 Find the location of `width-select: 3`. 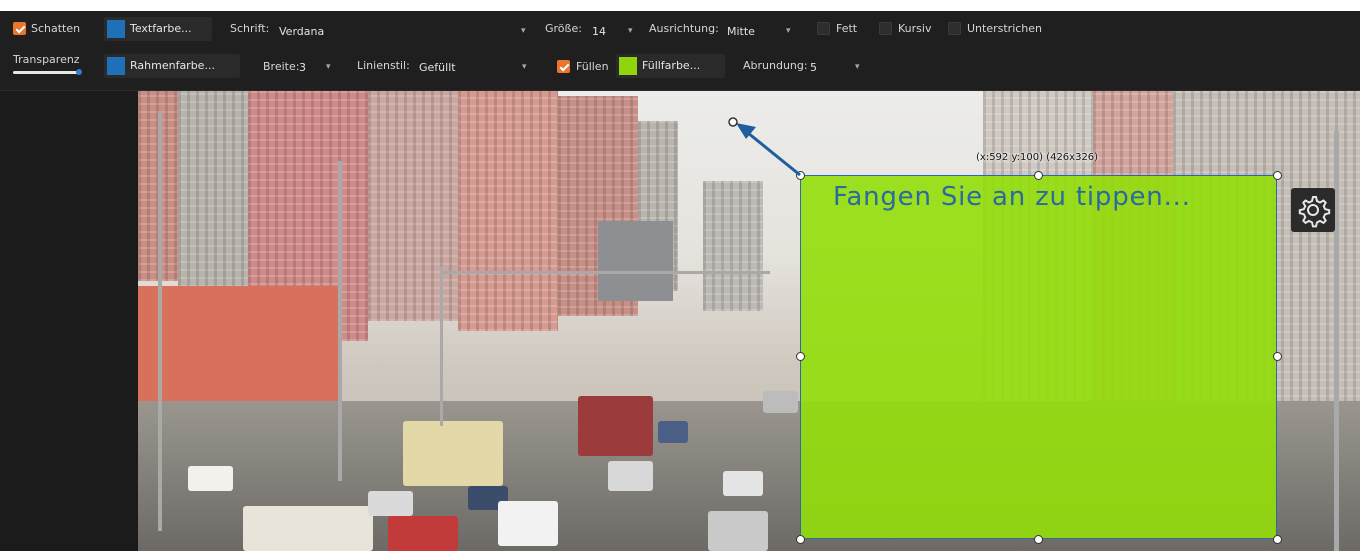

width-select: 3 is located at coordinates (302, 67).